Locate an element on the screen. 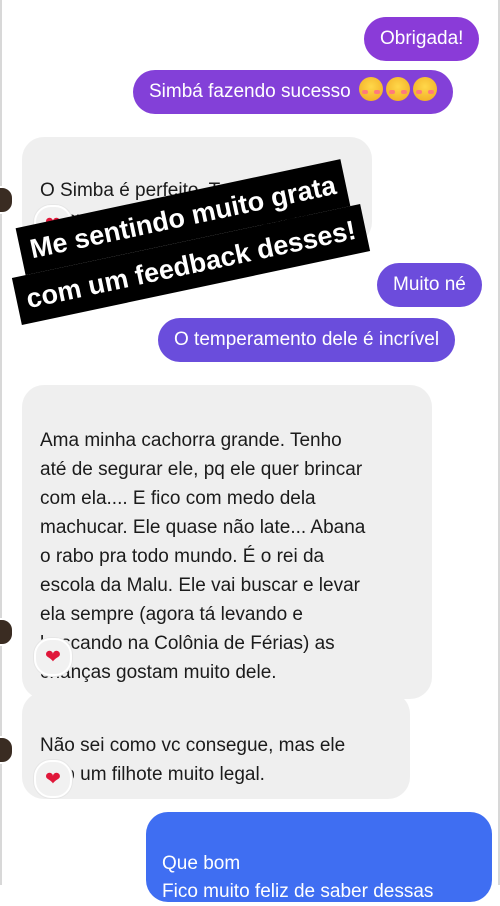 The width and height of the screenshot is (500, 906). message-outgoing: Obrigada! is located at coordinates (422, 39).